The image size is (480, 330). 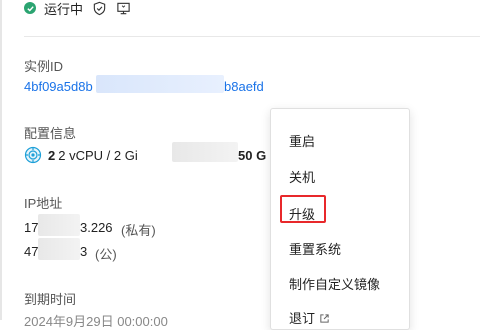 I want to click on private-ip-tag: (私有), so click(x=138, y=230).